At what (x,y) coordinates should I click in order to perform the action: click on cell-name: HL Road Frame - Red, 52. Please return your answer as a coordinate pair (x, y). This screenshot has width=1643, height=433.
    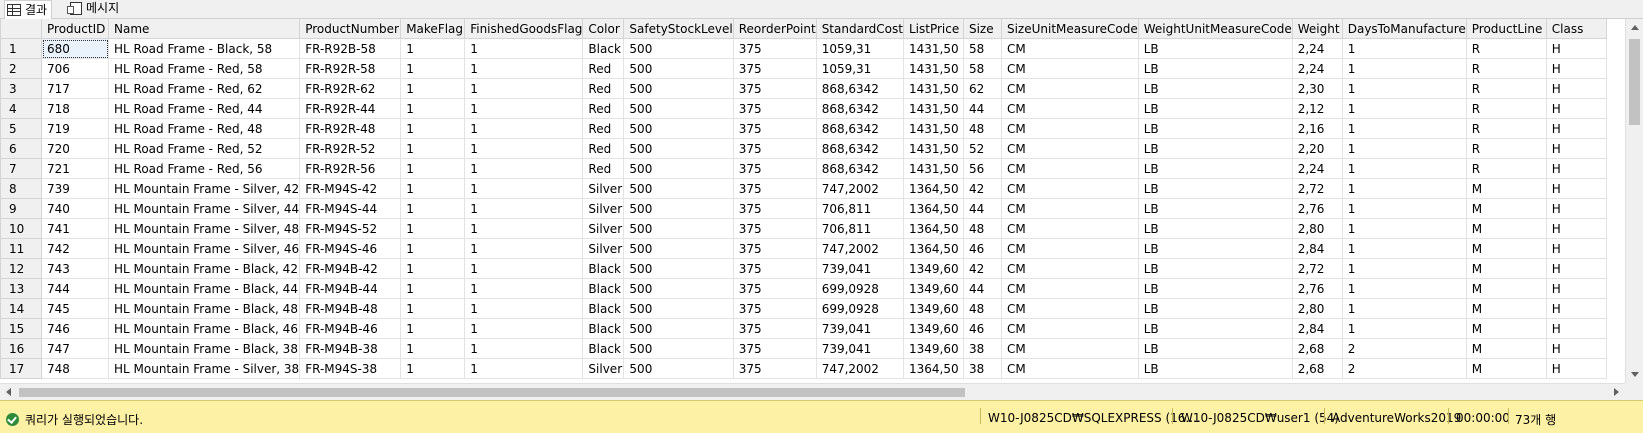
    Looking at the image, I should click on (204, 148).